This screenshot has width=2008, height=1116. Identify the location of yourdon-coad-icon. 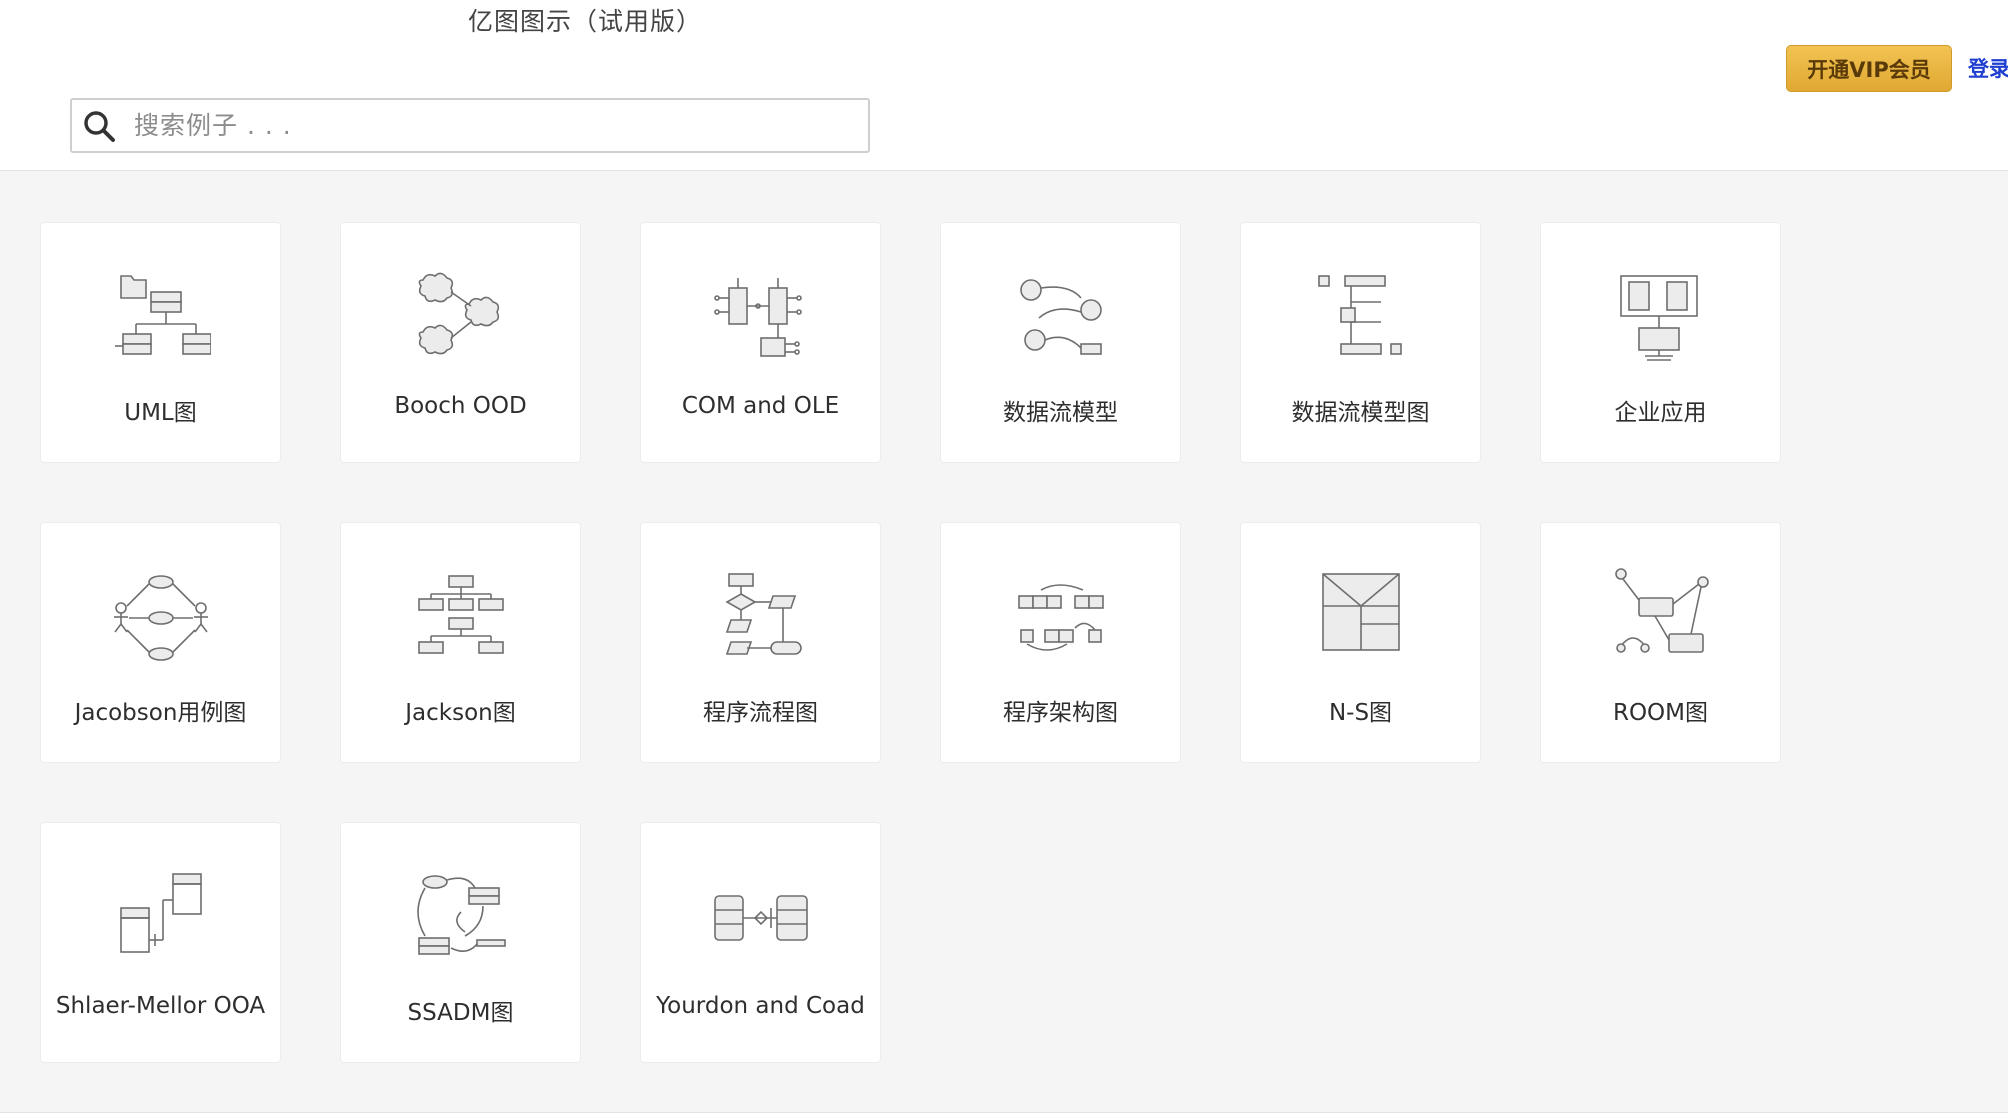
(761, 918).